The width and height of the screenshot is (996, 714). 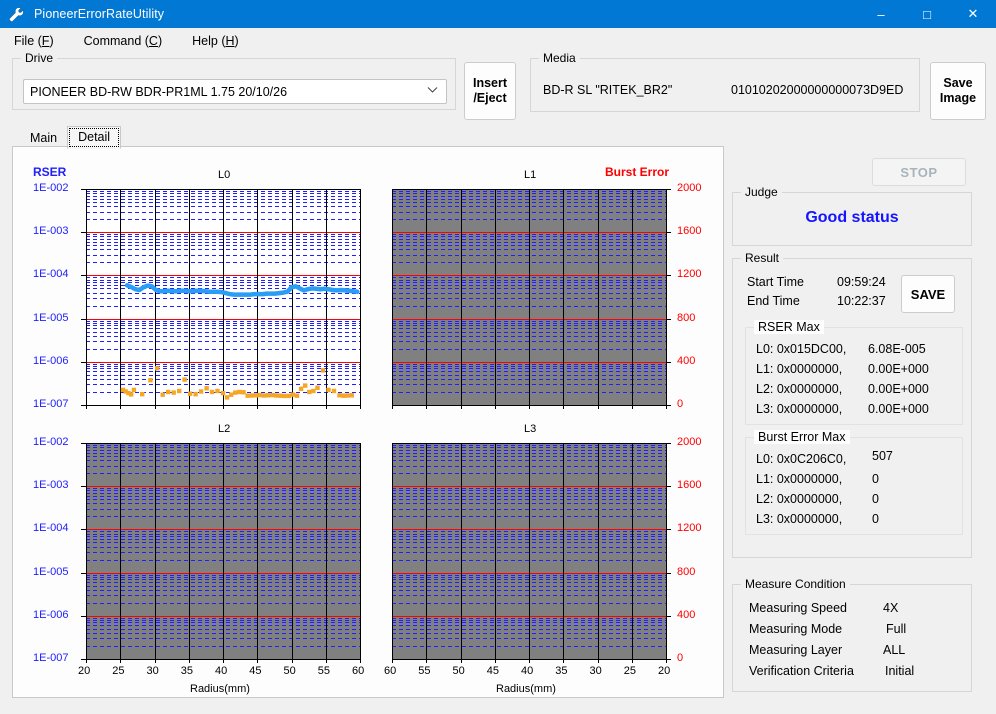 What do you see at coordinates (875, 499) in the screenshot?
I see `burst-max-row-l2-value: 0` at bounding box center [875, 499].